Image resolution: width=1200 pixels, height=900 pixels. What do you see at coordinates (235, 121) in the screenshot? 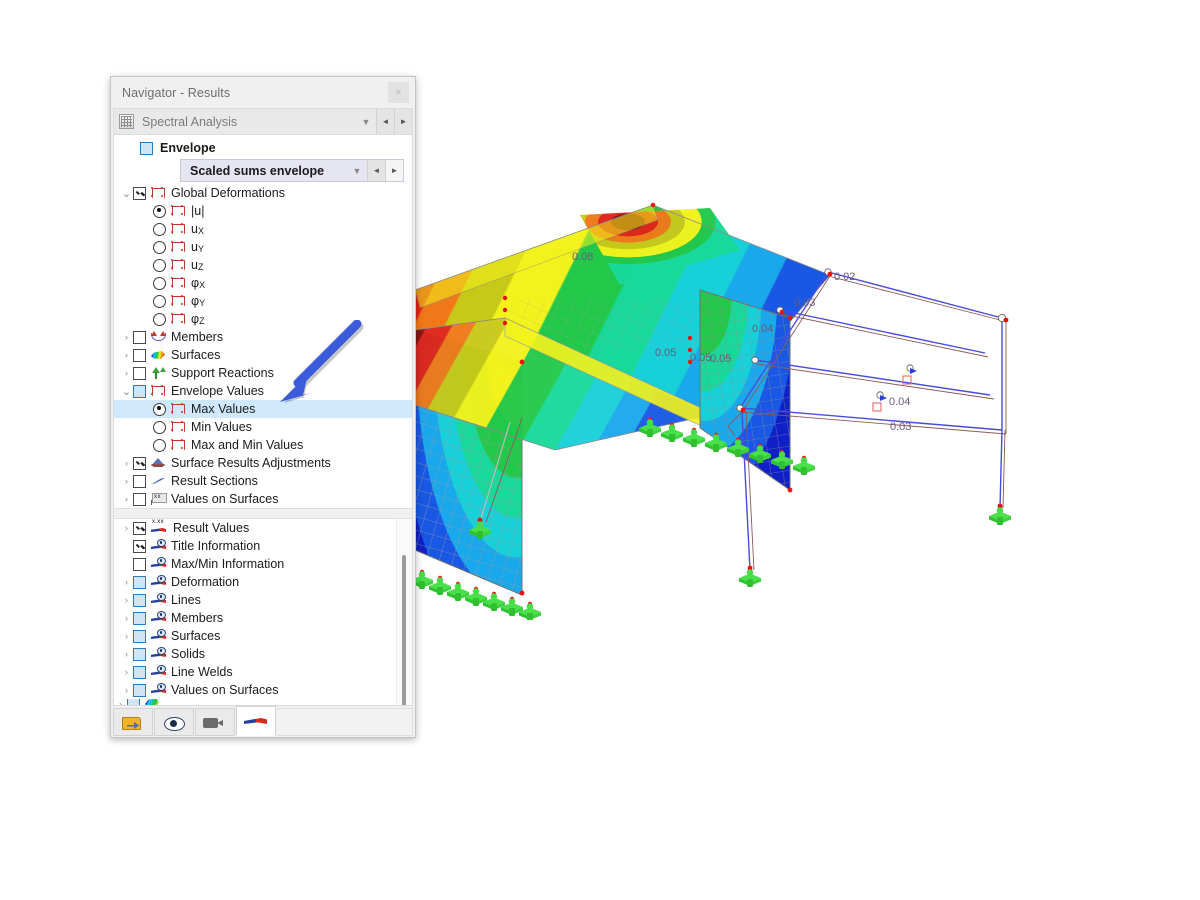
I see `analysis-selector-value: Spectral Analysis` at bounding box center [235, 121].